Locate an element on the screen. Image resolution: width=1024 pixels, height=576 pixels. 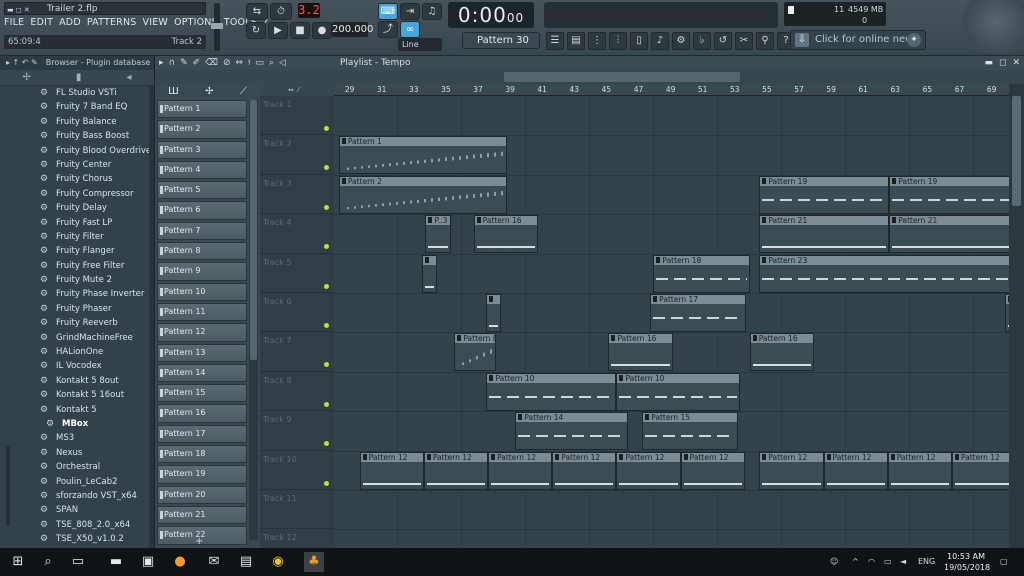
plugin-item: ⚙ Fruity Fast LP is located at coordinates (77, 223).